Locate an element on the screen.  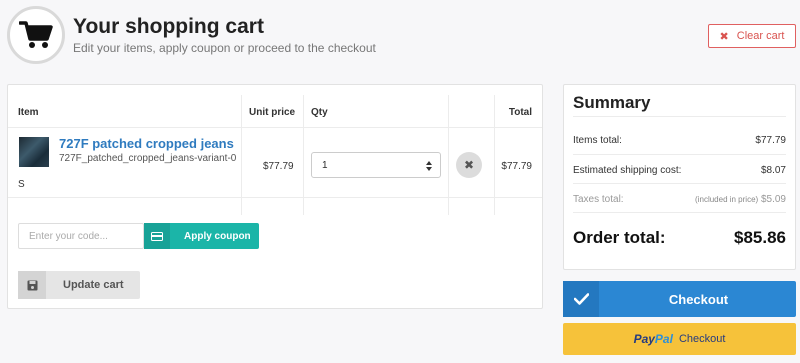
remove-item-button: ✖ is located at coordinates (469, 165).